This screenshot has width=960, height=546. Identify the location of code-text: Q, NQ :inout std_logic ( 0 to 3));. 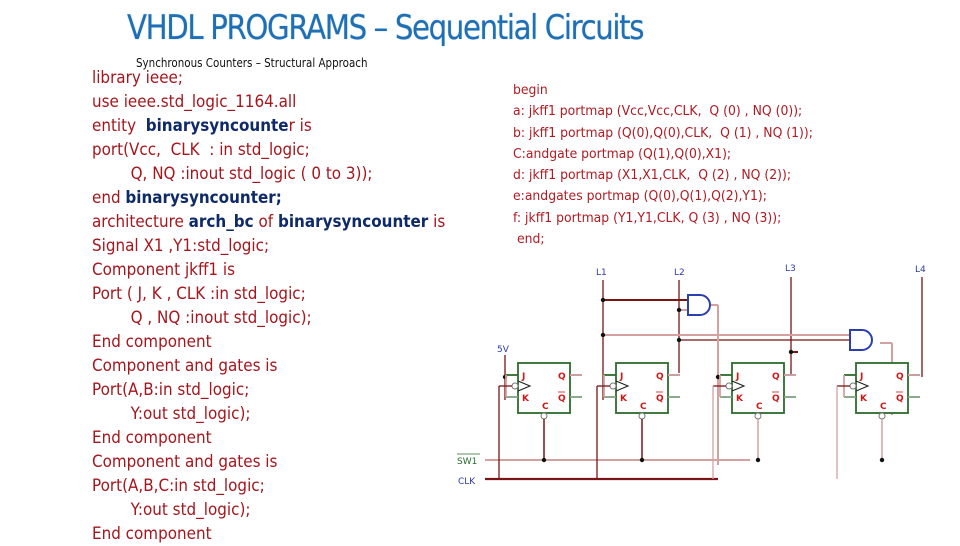
(232, 173).